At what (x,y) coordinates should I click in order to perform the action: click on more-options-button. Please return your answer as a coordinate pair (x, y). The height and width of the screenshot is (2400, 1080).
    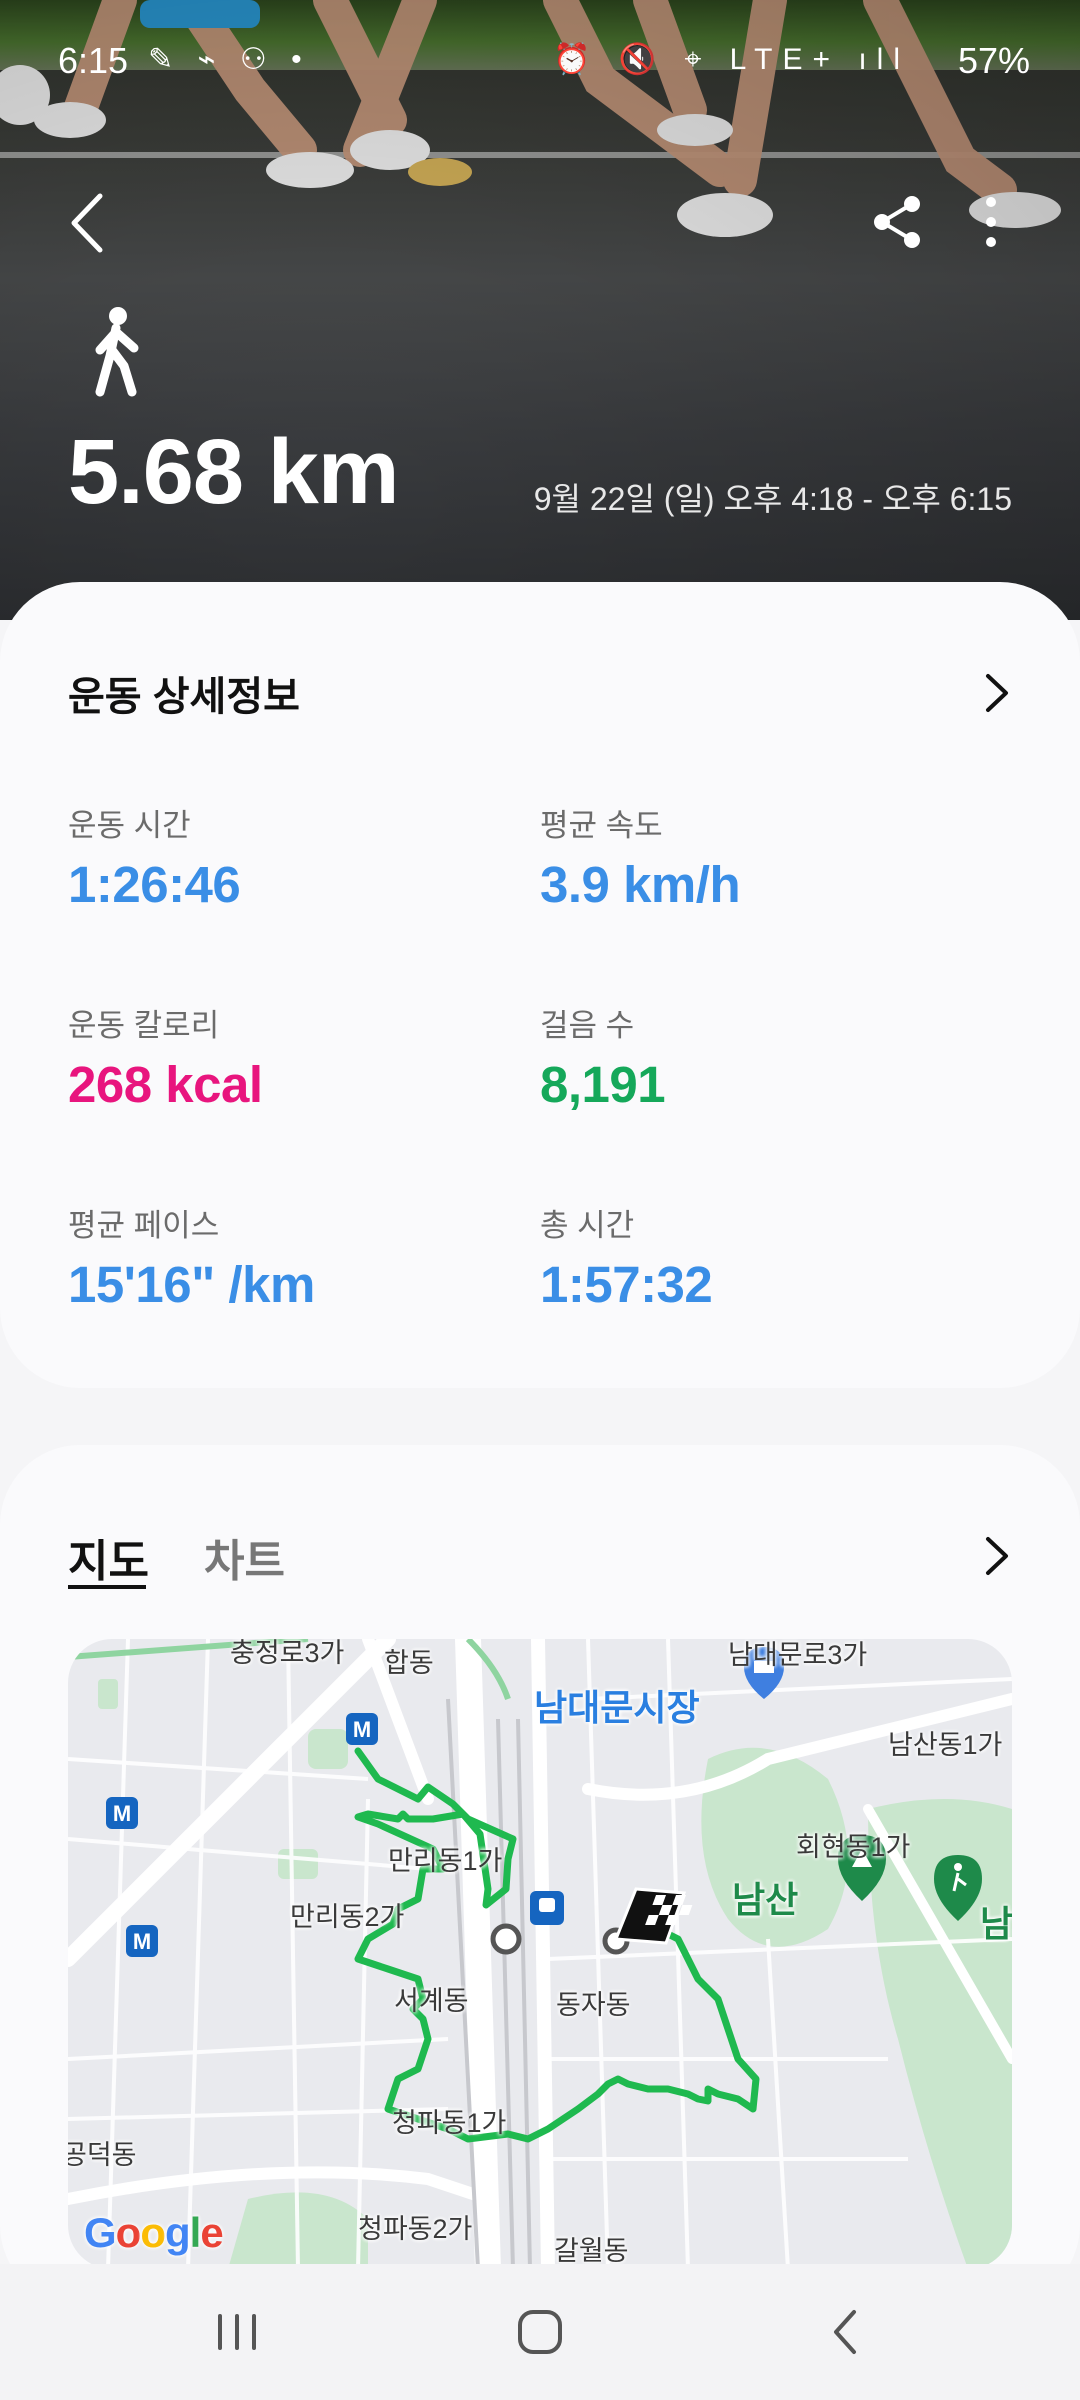
    Looking at the image, I should click on (991, 222).